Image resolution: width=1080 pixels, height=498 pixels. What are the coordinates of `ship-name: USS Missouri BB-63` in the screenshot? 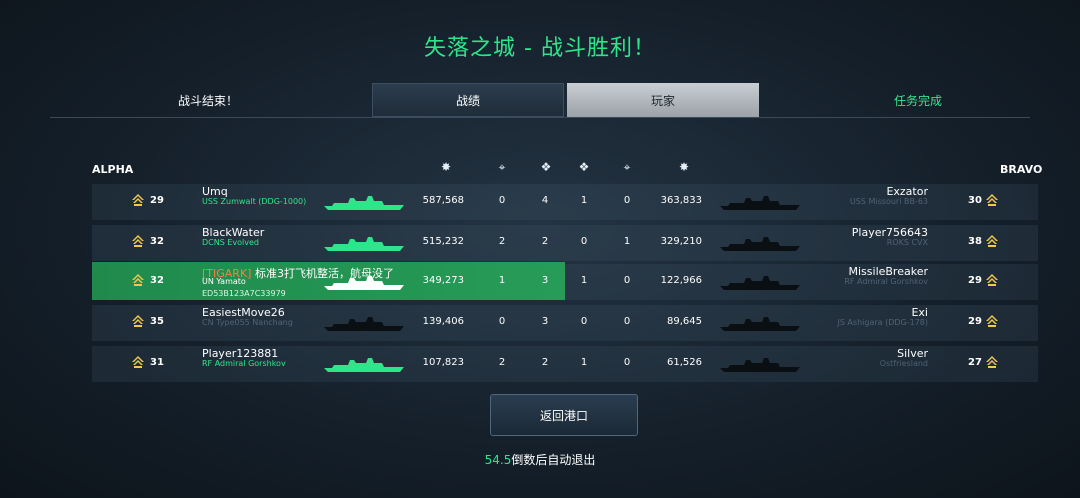 It's located at (888, 201).